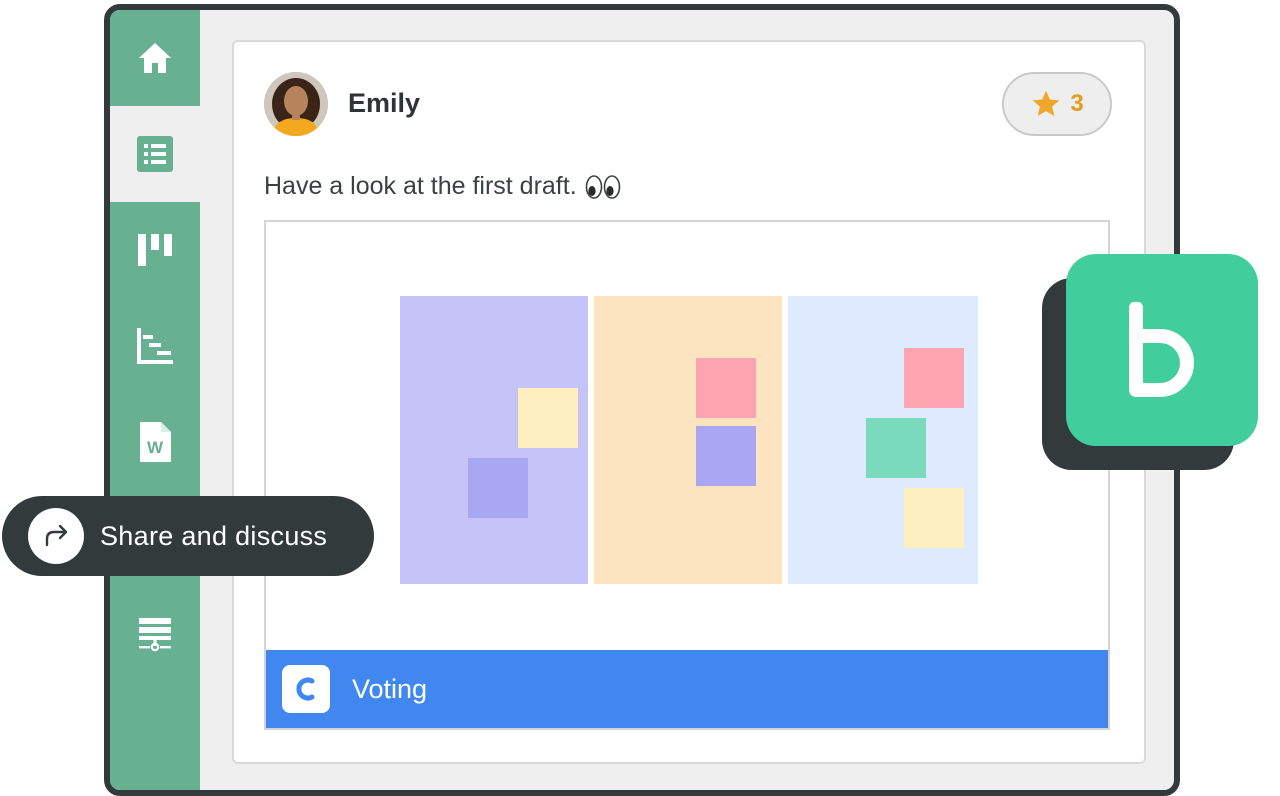  What do you see at coordinates (687, 689) in the screenshot?
I see `attachment-bar: Voting` at bounding box center [687, 689].